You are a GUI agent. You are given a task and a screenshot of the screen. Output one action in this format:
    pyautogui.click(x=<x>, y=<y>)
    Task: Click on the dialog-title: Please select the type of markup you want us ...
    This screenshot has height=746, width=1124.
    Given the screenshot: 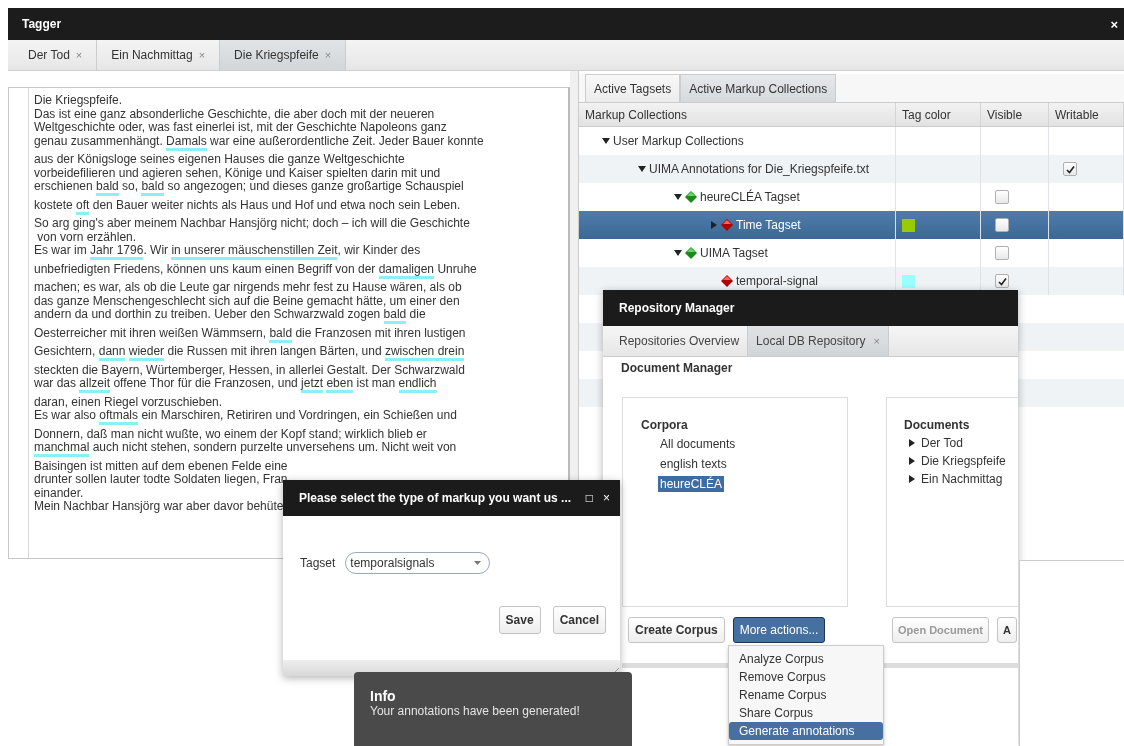 What is the action you would take?
    pyautogui.click(x=435, y=498)
    